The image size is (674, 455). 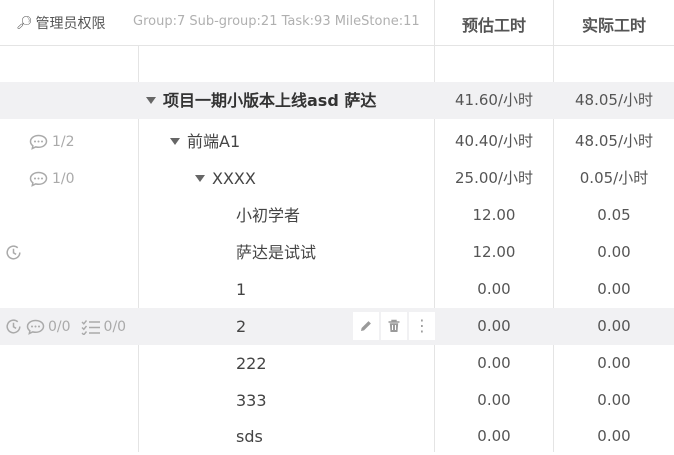 I want to click on task-name: 222, so click(x=251, y=363).